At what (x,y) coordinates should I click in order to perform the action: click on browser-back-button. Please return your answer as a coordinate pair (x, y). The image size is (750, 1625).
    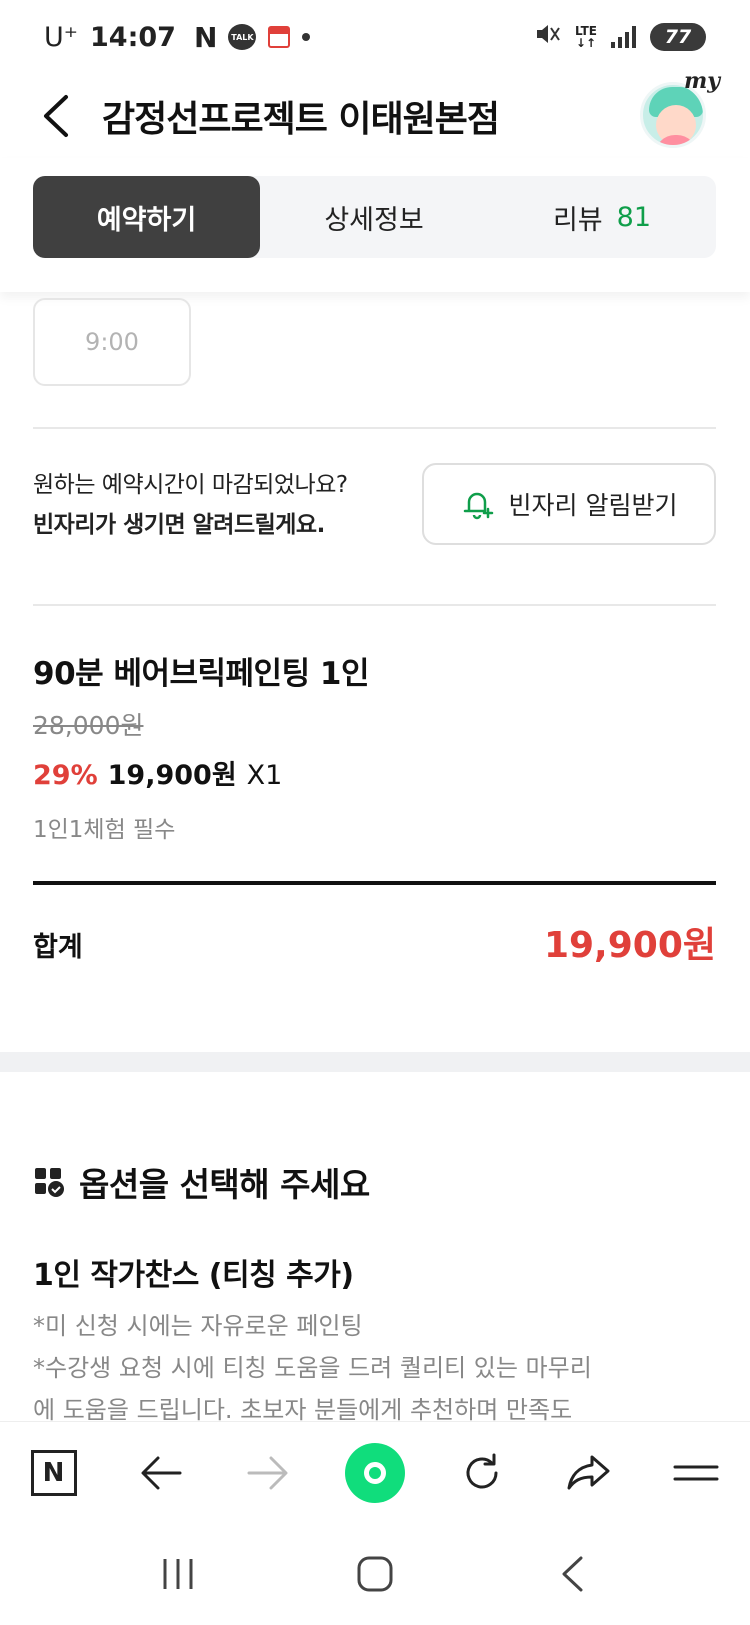
    Looking at the image, I should click on (160, 1472).